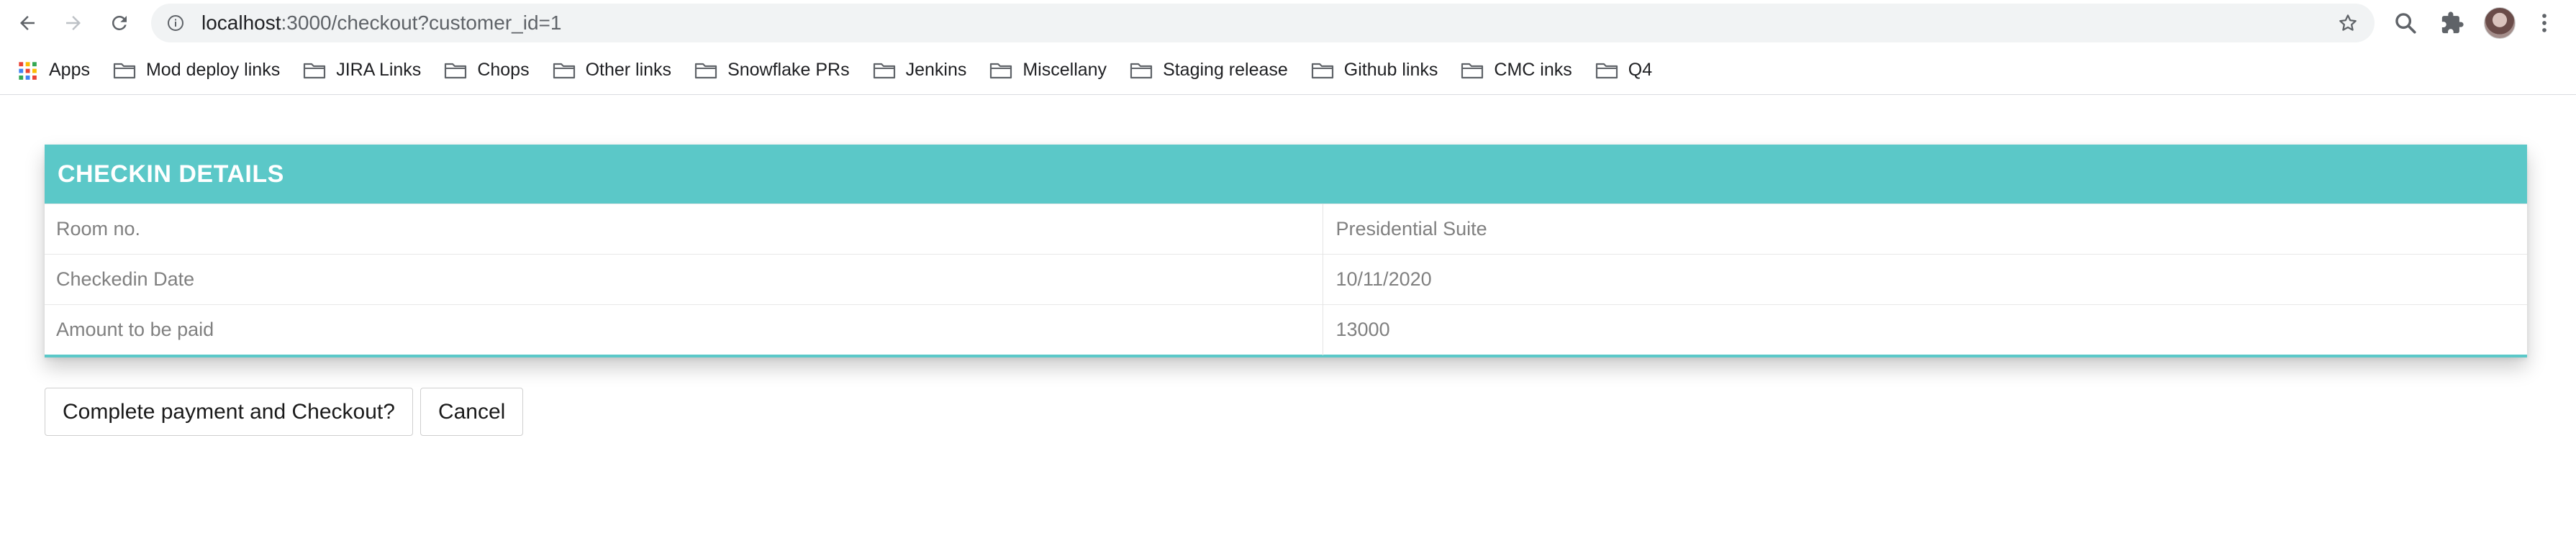  What do you see at coordinates (379, 70) in the screenshot?
I see `bookmark-label: JIRA Links` at bounding box center [379, 70].